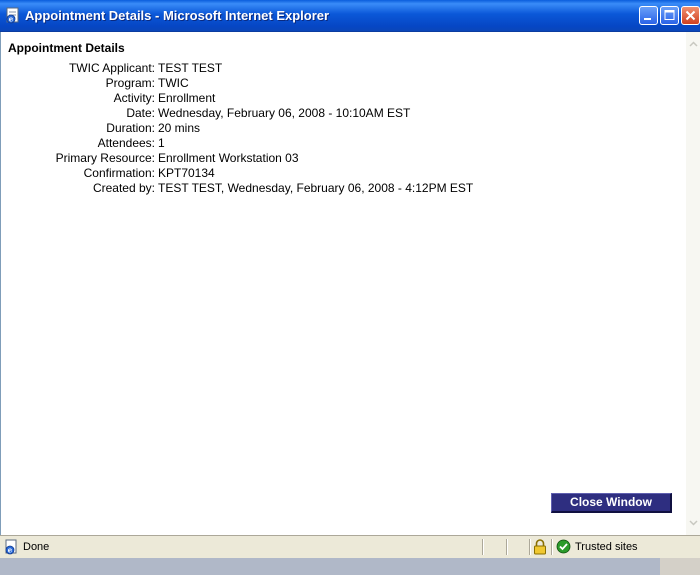  What do you see at coordinates (540, 547) in the screenshot?
I see `lock-icon` at bounding box center [540, 547].